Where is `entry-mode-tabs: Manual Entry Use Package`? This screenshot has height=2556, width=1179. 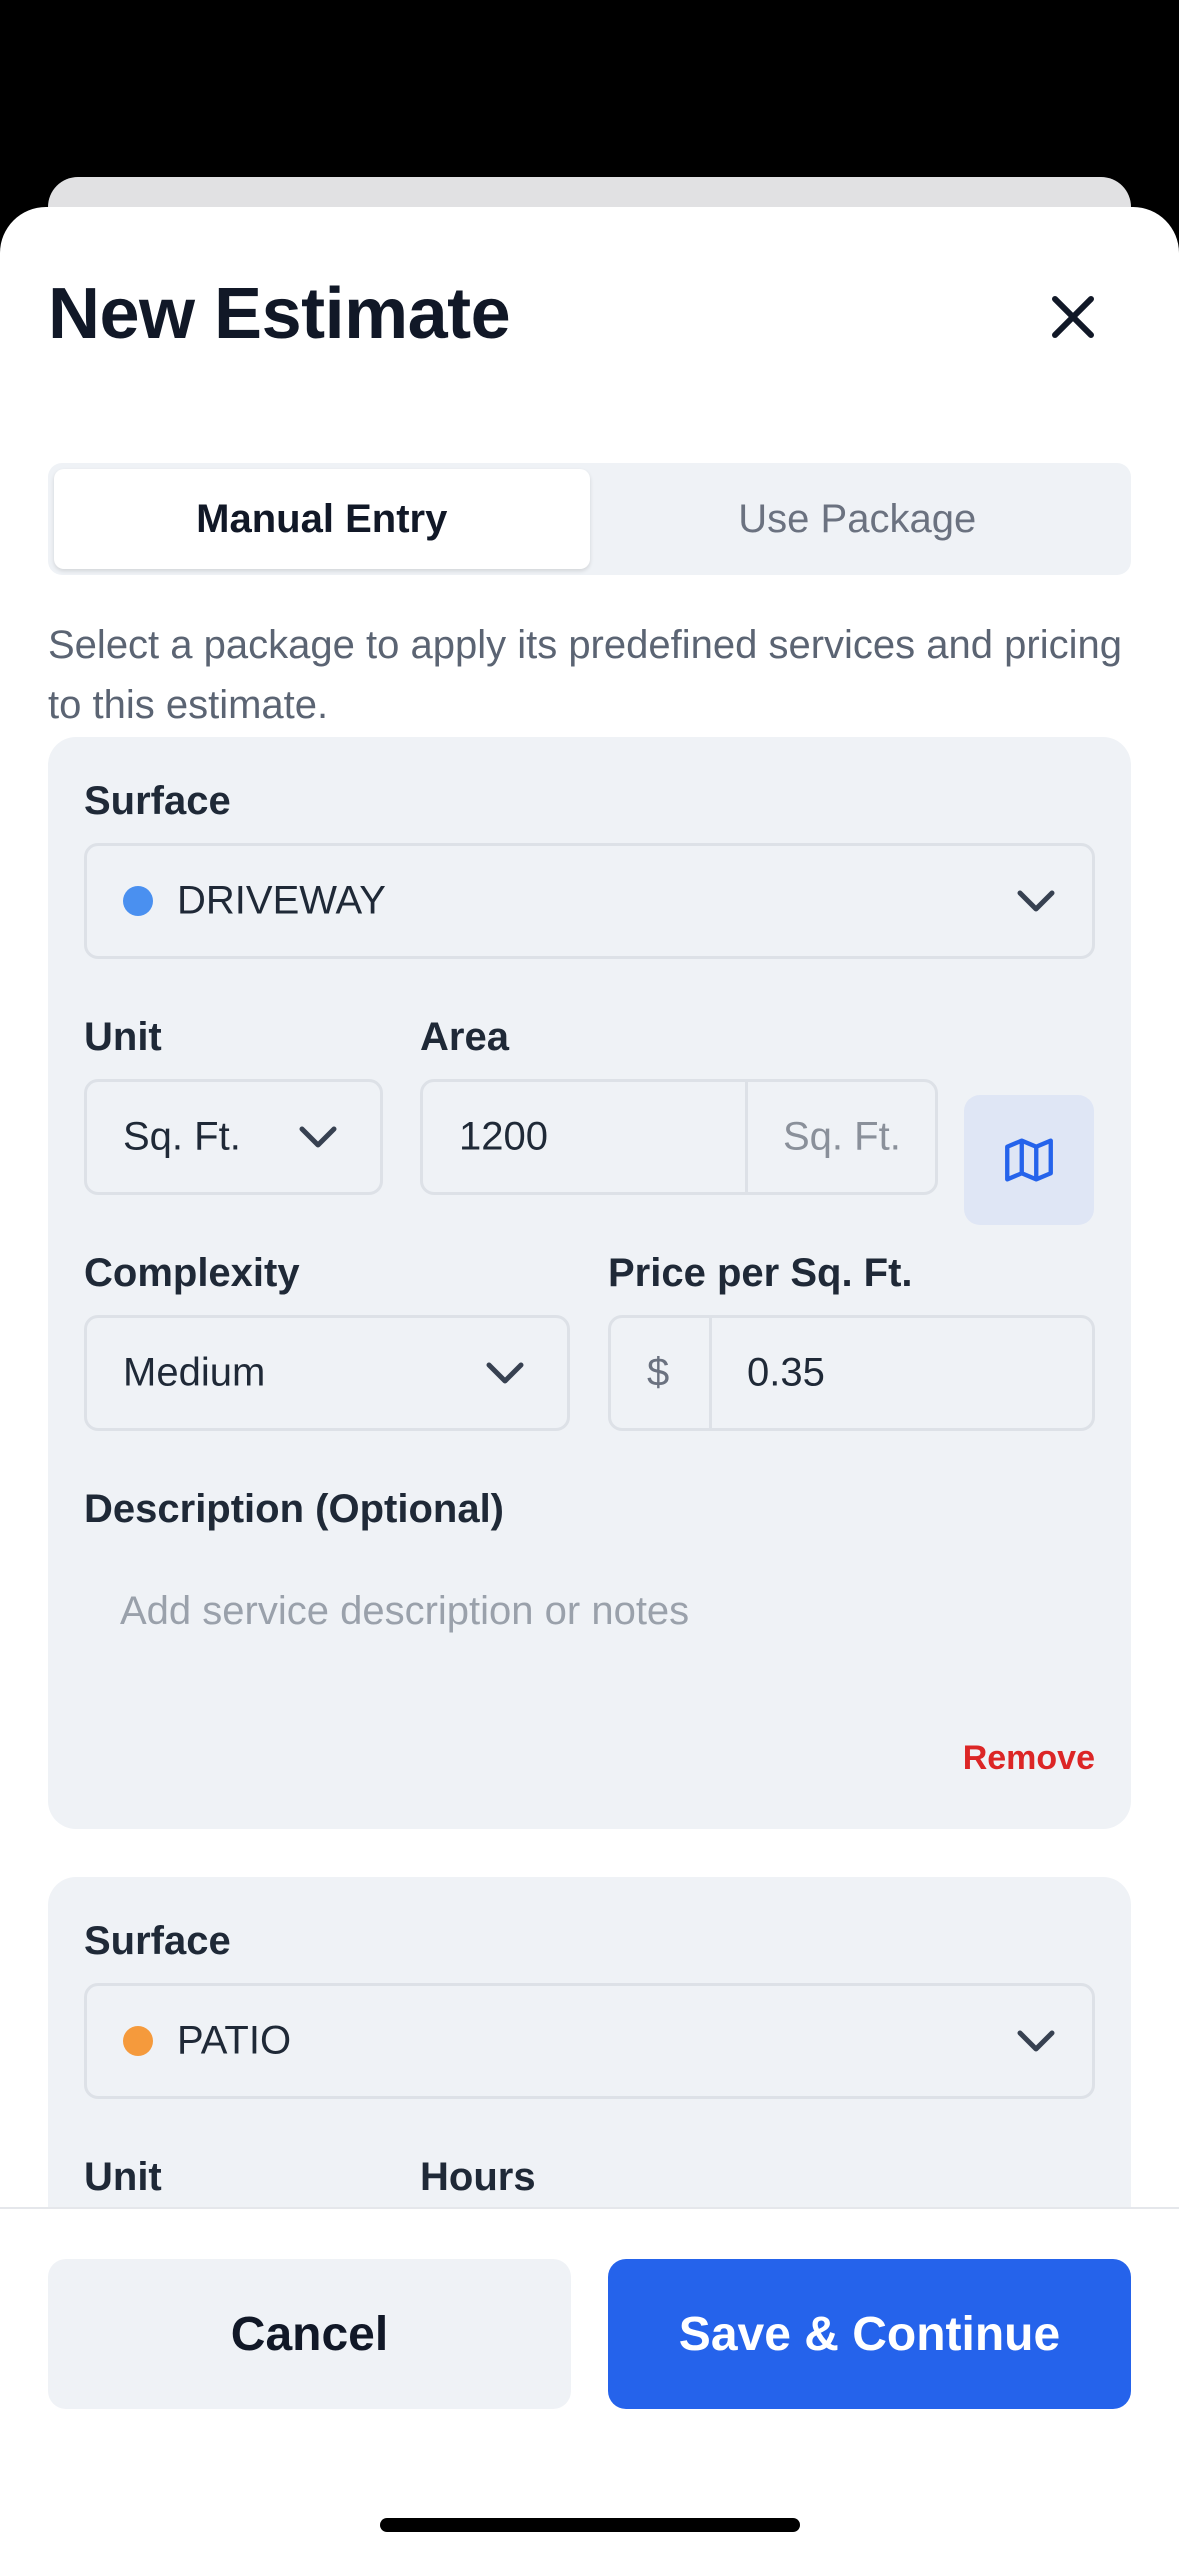 entry-mode-tabs: Manual Entry Use Package is located at coordinates (589, 519).